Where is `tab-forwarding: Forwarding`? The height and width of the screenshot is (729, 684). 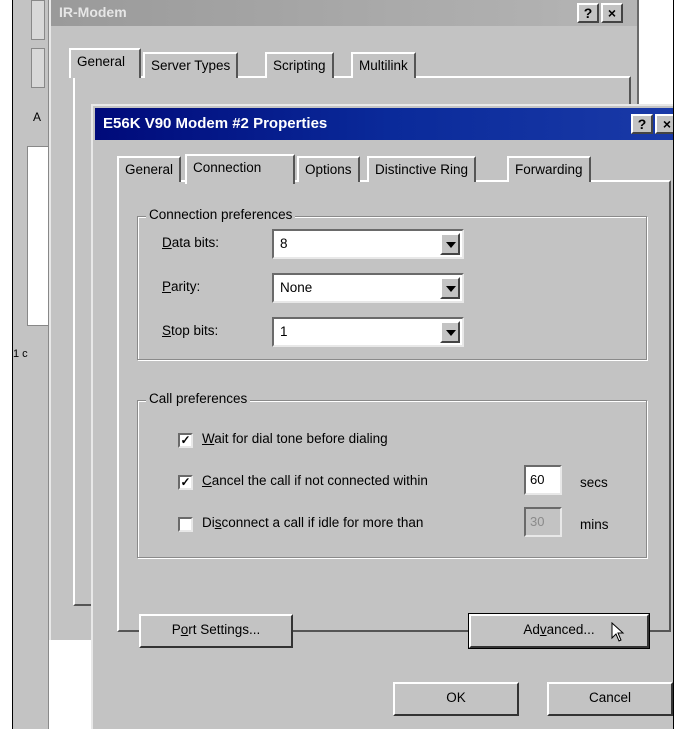 tab-forwarding: Forwarding is located at coordinates (549, 169).